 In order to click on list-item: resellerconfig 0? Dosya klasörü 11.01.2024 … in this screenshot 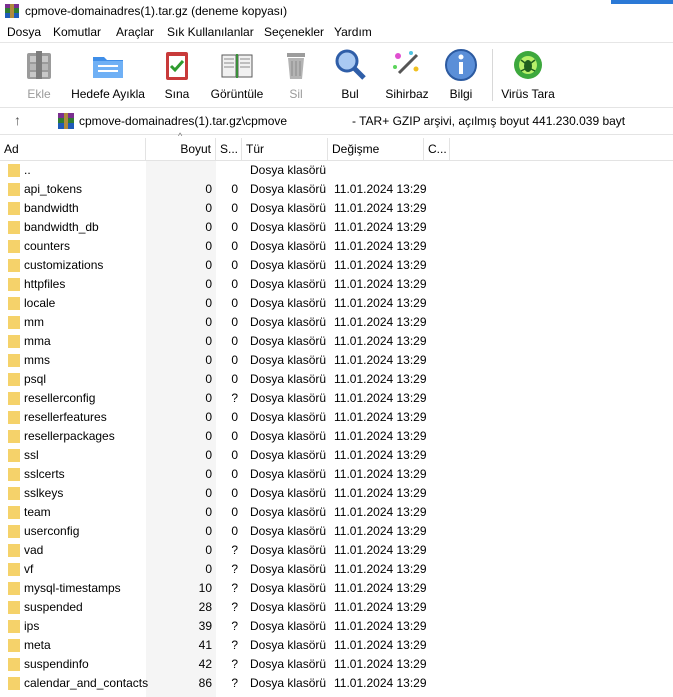, I will do `click(336, 398)`.